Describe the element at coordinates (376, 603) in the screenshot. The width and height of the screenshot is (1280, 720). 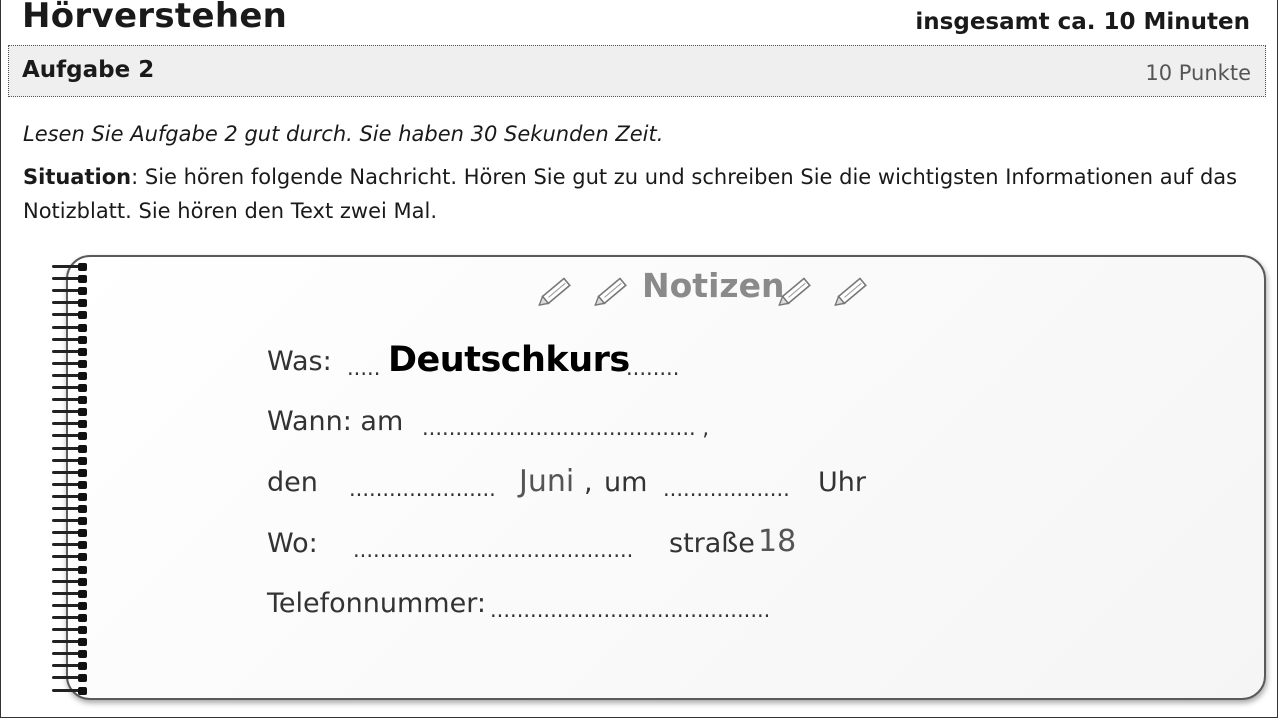
I see `phone-label: Telefonnummer:` at that location.